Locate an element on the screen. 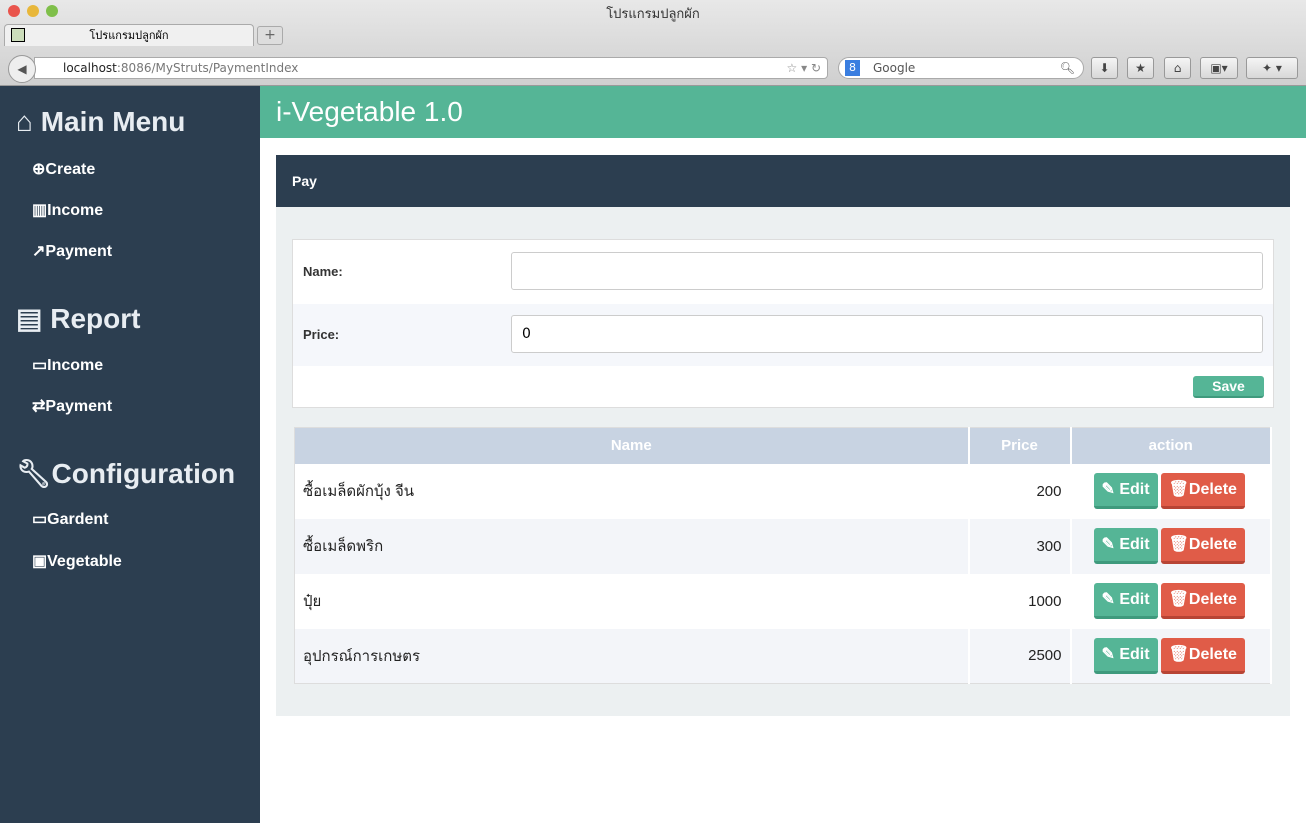 The height and width of the screenshot is (823, 1306). downloads-button: ⬇ is located at coordinates (1104, 68).